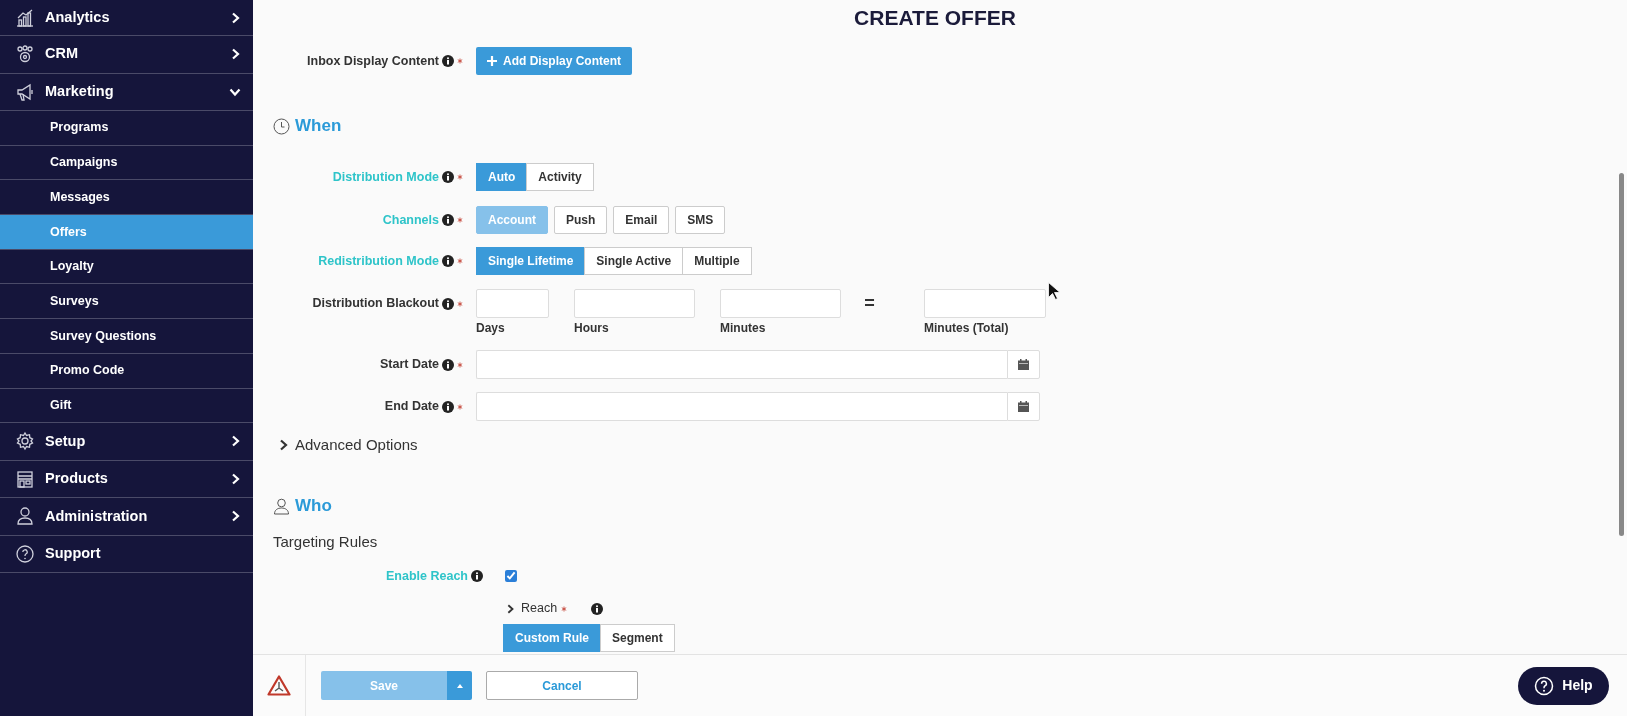  I want to click on field-caption: Minutes, so click(743, 328).